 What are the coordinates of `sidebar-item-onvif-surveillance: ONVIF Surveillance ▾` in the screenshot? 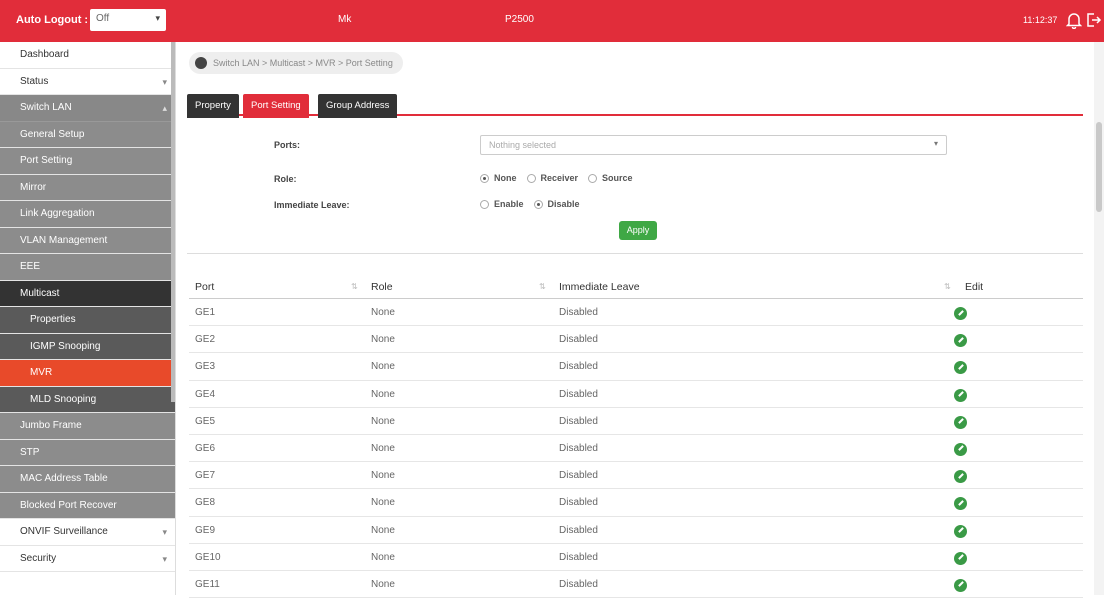 It's located at (87, 532).